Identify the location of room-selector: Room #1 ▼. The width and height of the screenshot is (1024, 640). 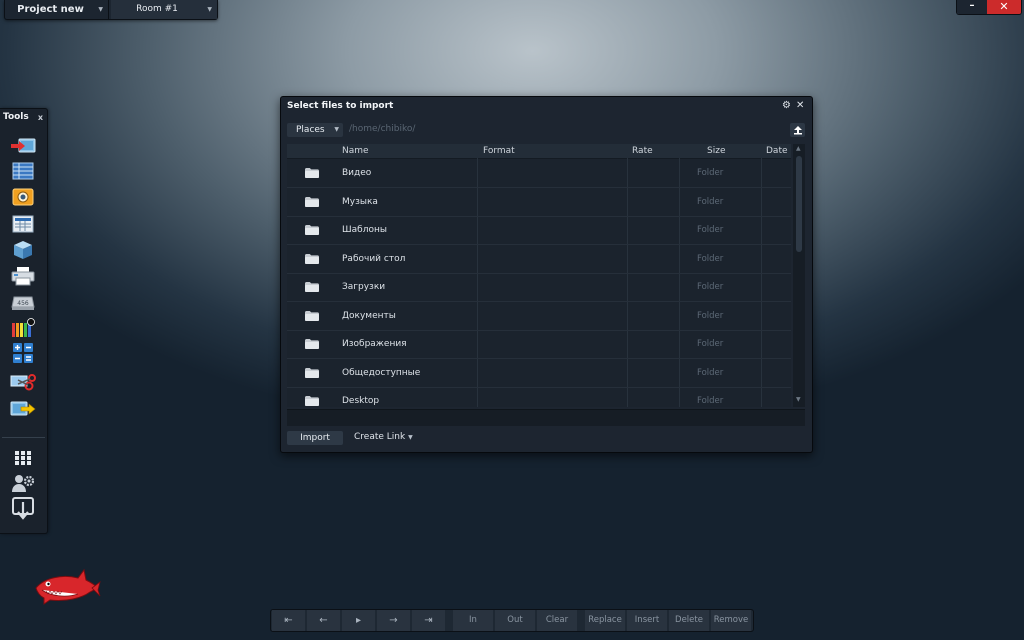
(164, 9).